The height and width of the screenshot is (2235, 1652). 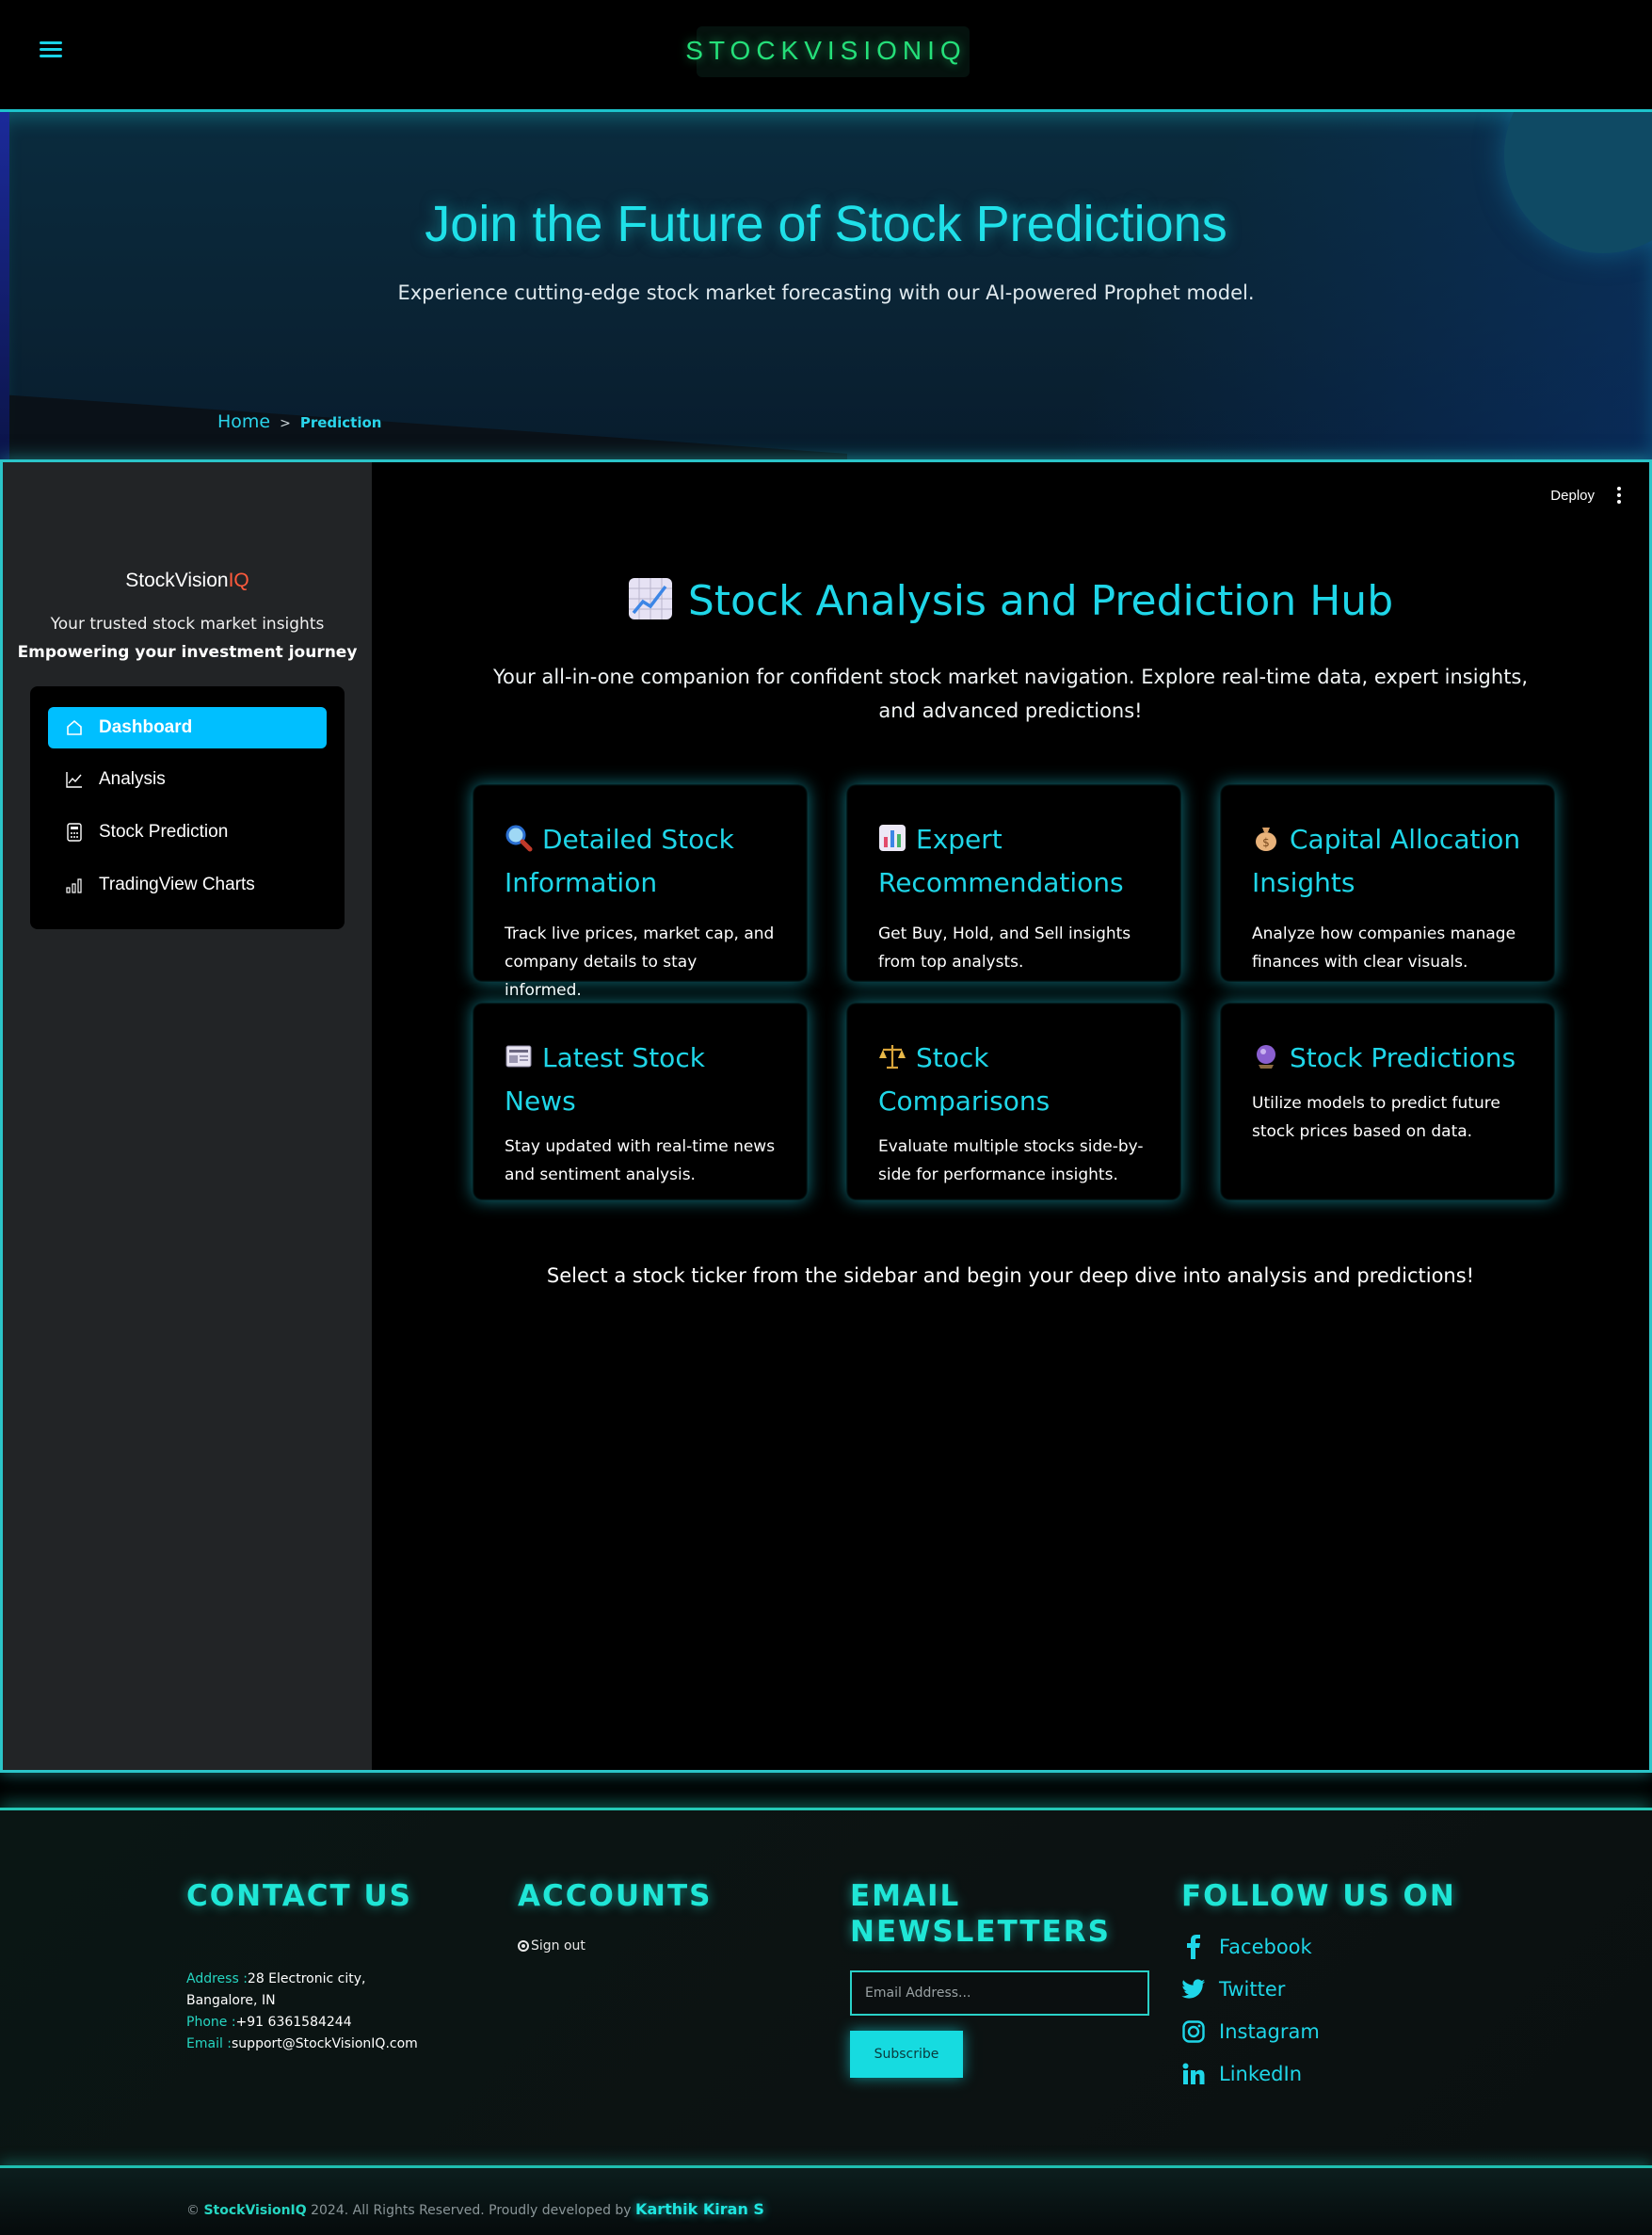 I want to click on footer-contact-heading: CONTACT US, so click(x=299, y=1896).